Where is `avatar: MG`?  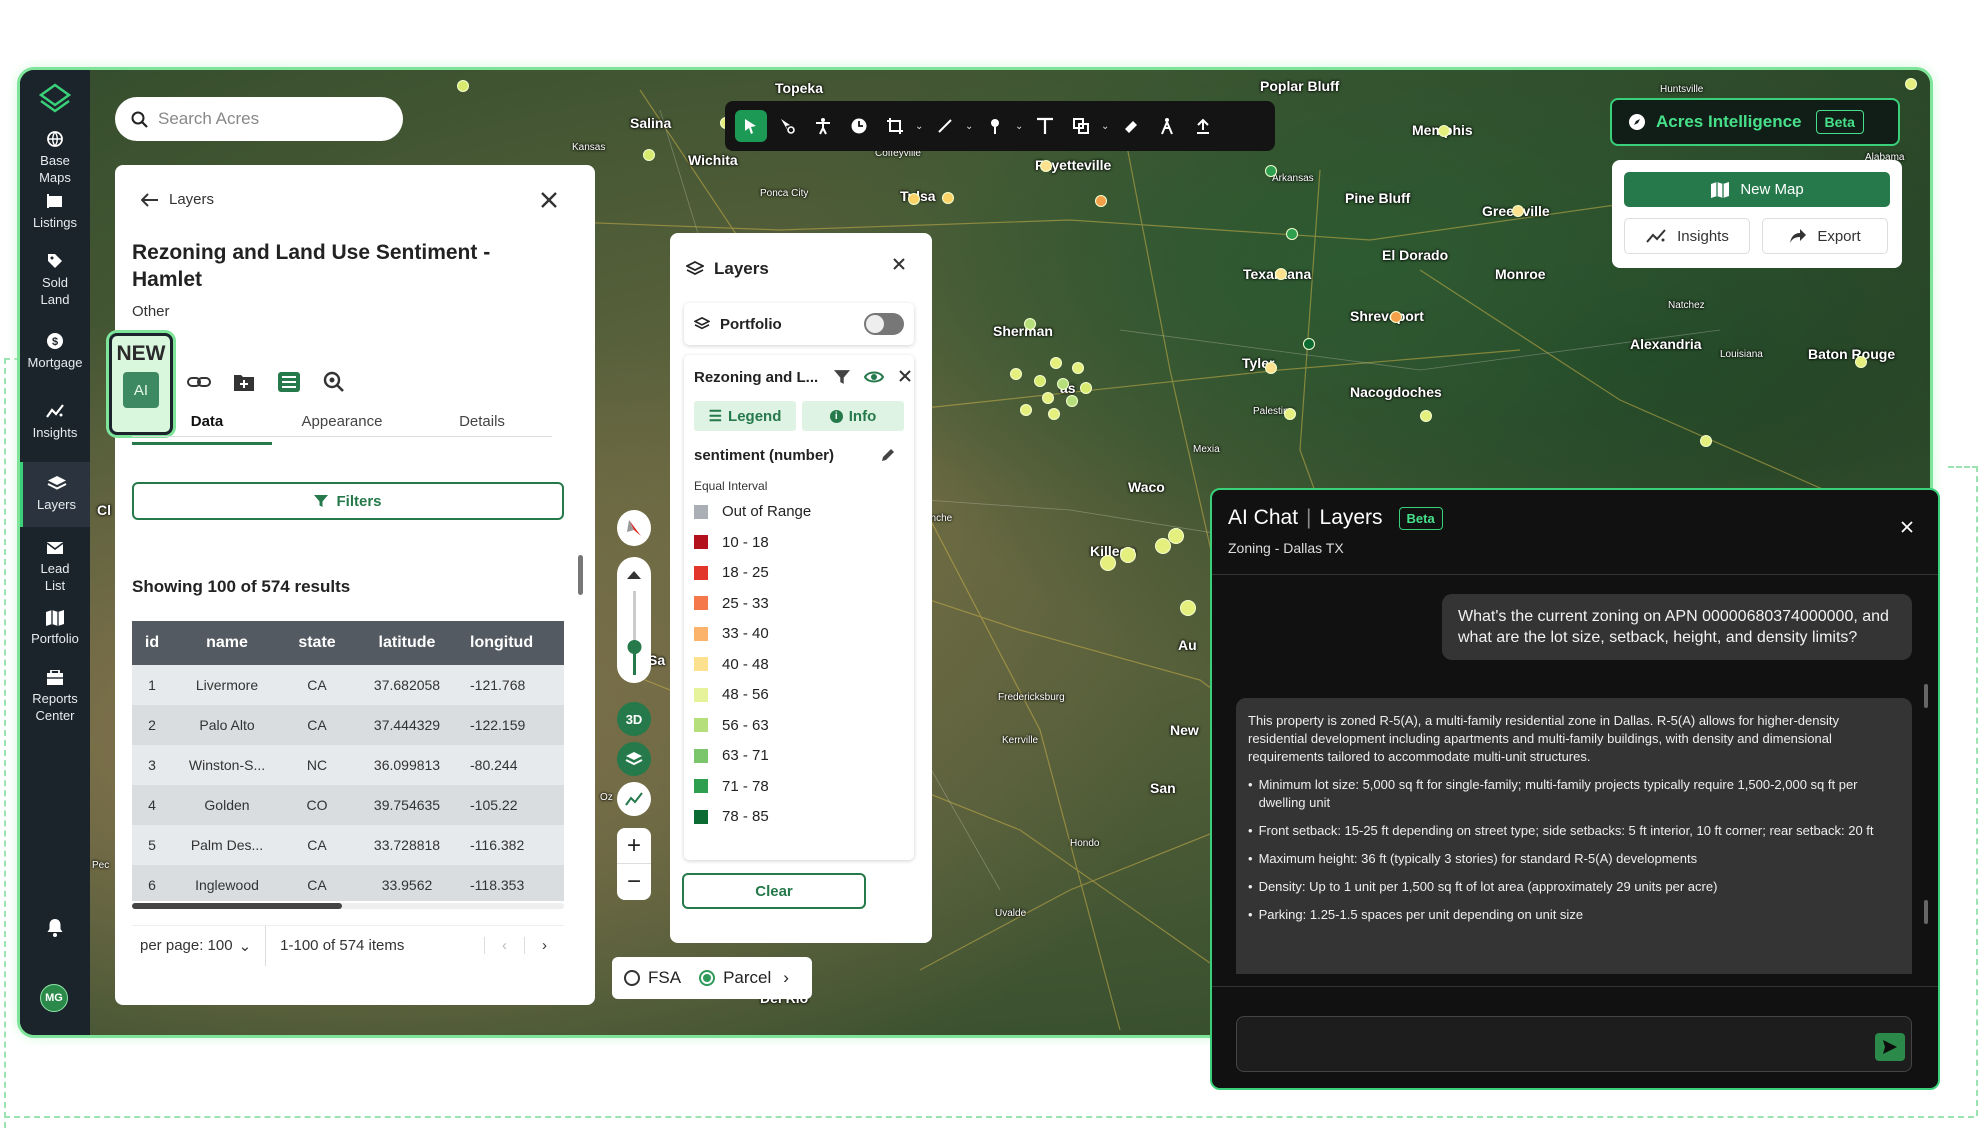
avatar: MG is located at coordinates (54, 998).